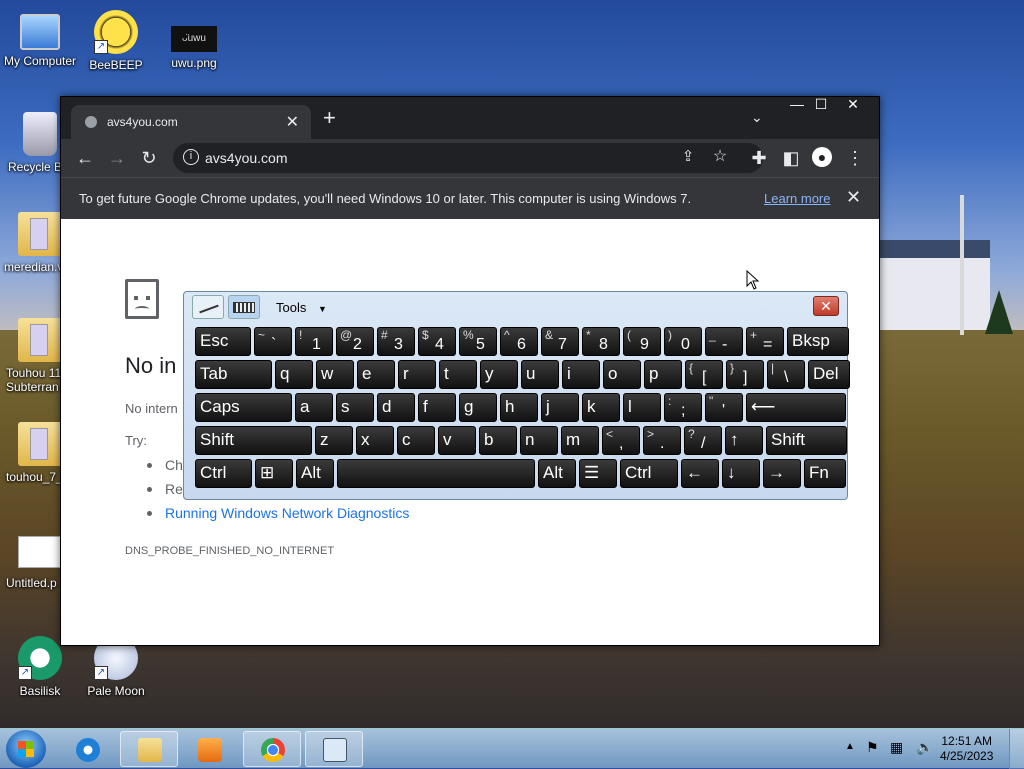  I want to click on key-tab: Tab, so click(233, 374).